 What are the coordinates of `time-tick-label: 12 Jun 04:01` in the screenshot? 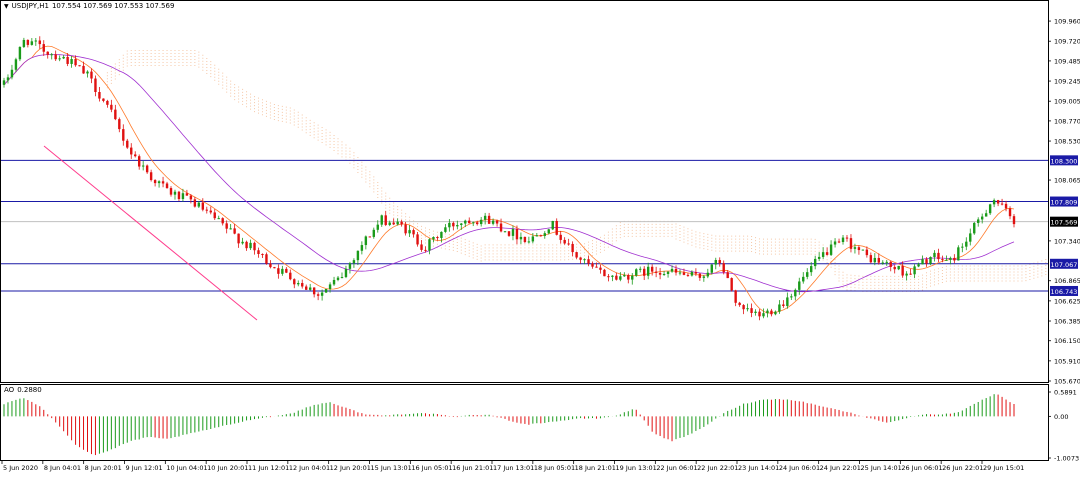 It's located at (309, 468).